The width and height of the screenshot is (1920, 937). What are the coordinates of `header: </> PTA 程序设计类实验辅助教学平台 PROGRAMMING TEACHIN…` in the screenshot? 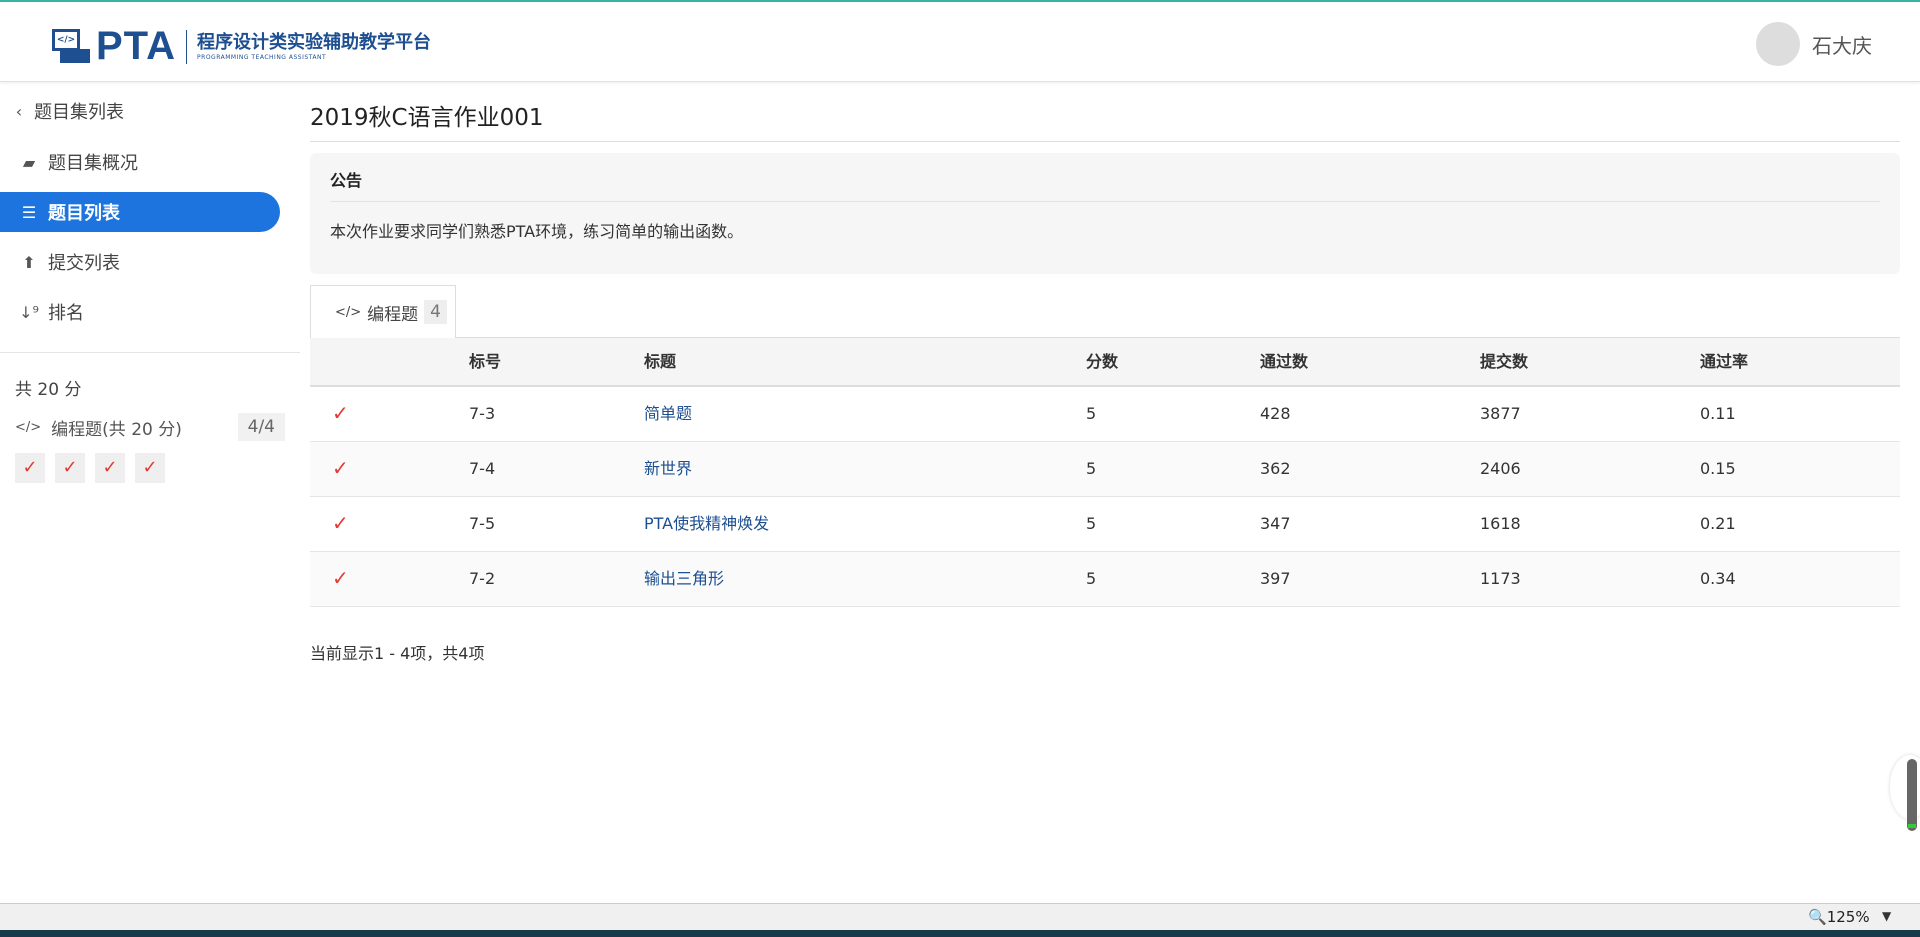 It's located at (960, 42).